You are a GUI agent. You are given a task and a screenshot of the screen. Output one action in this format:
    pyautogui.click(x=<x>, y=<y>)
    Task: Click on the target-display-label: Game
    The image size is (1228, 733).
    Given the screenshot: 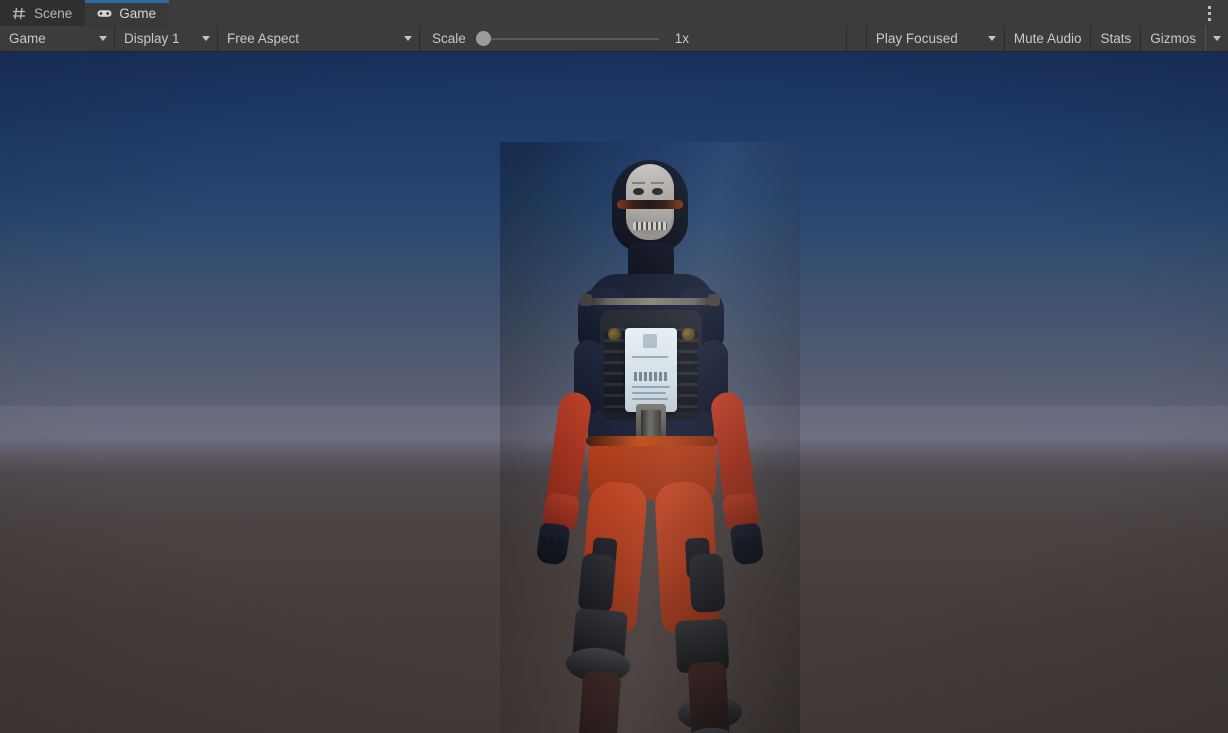 What is the action you would take?
    pyautogui.click(x=27, y=38)
    